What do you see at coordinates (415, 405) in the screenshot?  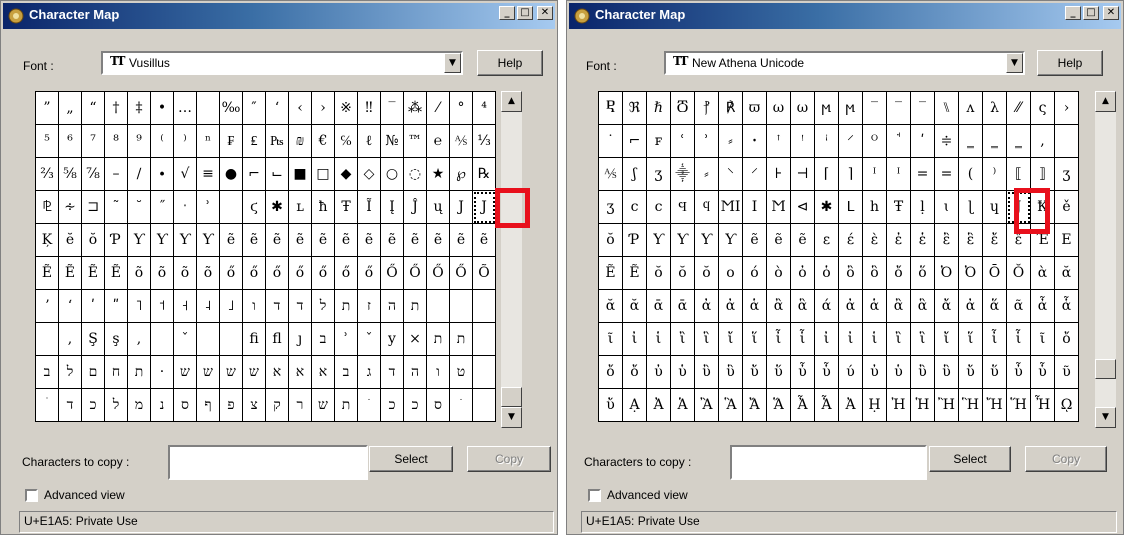 I see `character-cell: כ` at bounding box center [415, 405].